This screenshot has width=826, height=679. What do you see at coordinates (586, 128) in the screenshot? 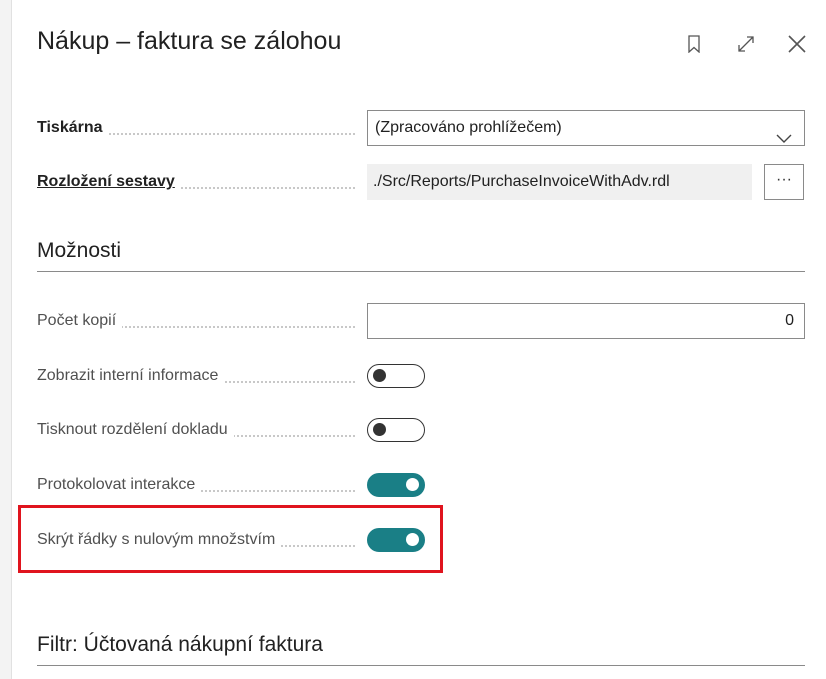
I see `printer-select: (Zpracováno prohlížečem)` at bounding box center [586, 128].